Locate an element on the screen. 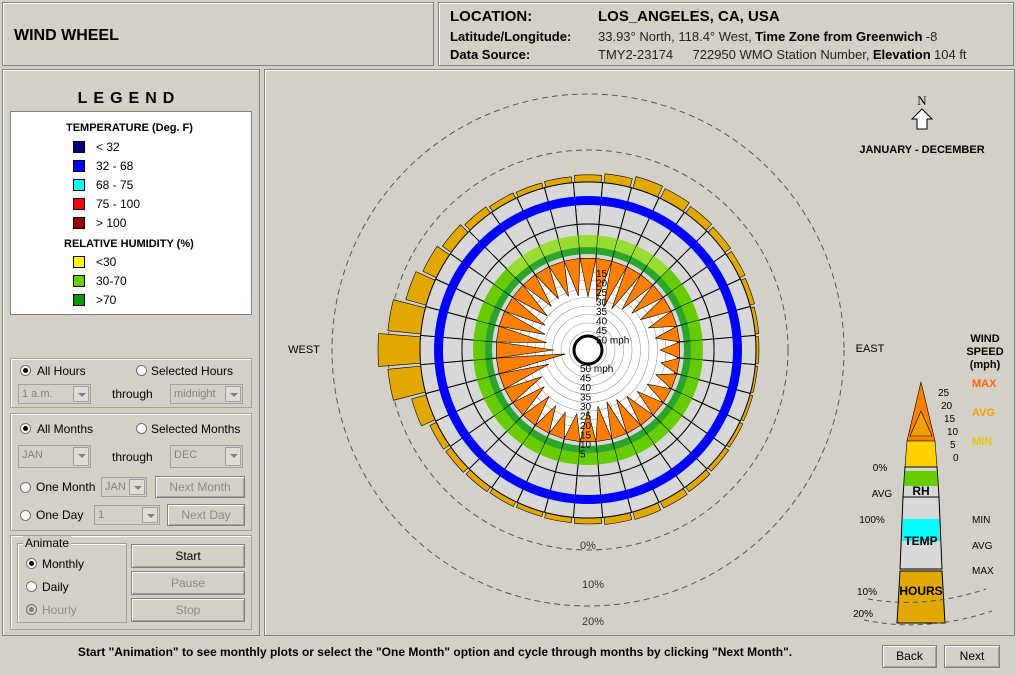  key-rh-scale: 100% is located at coordinates (872, 520).